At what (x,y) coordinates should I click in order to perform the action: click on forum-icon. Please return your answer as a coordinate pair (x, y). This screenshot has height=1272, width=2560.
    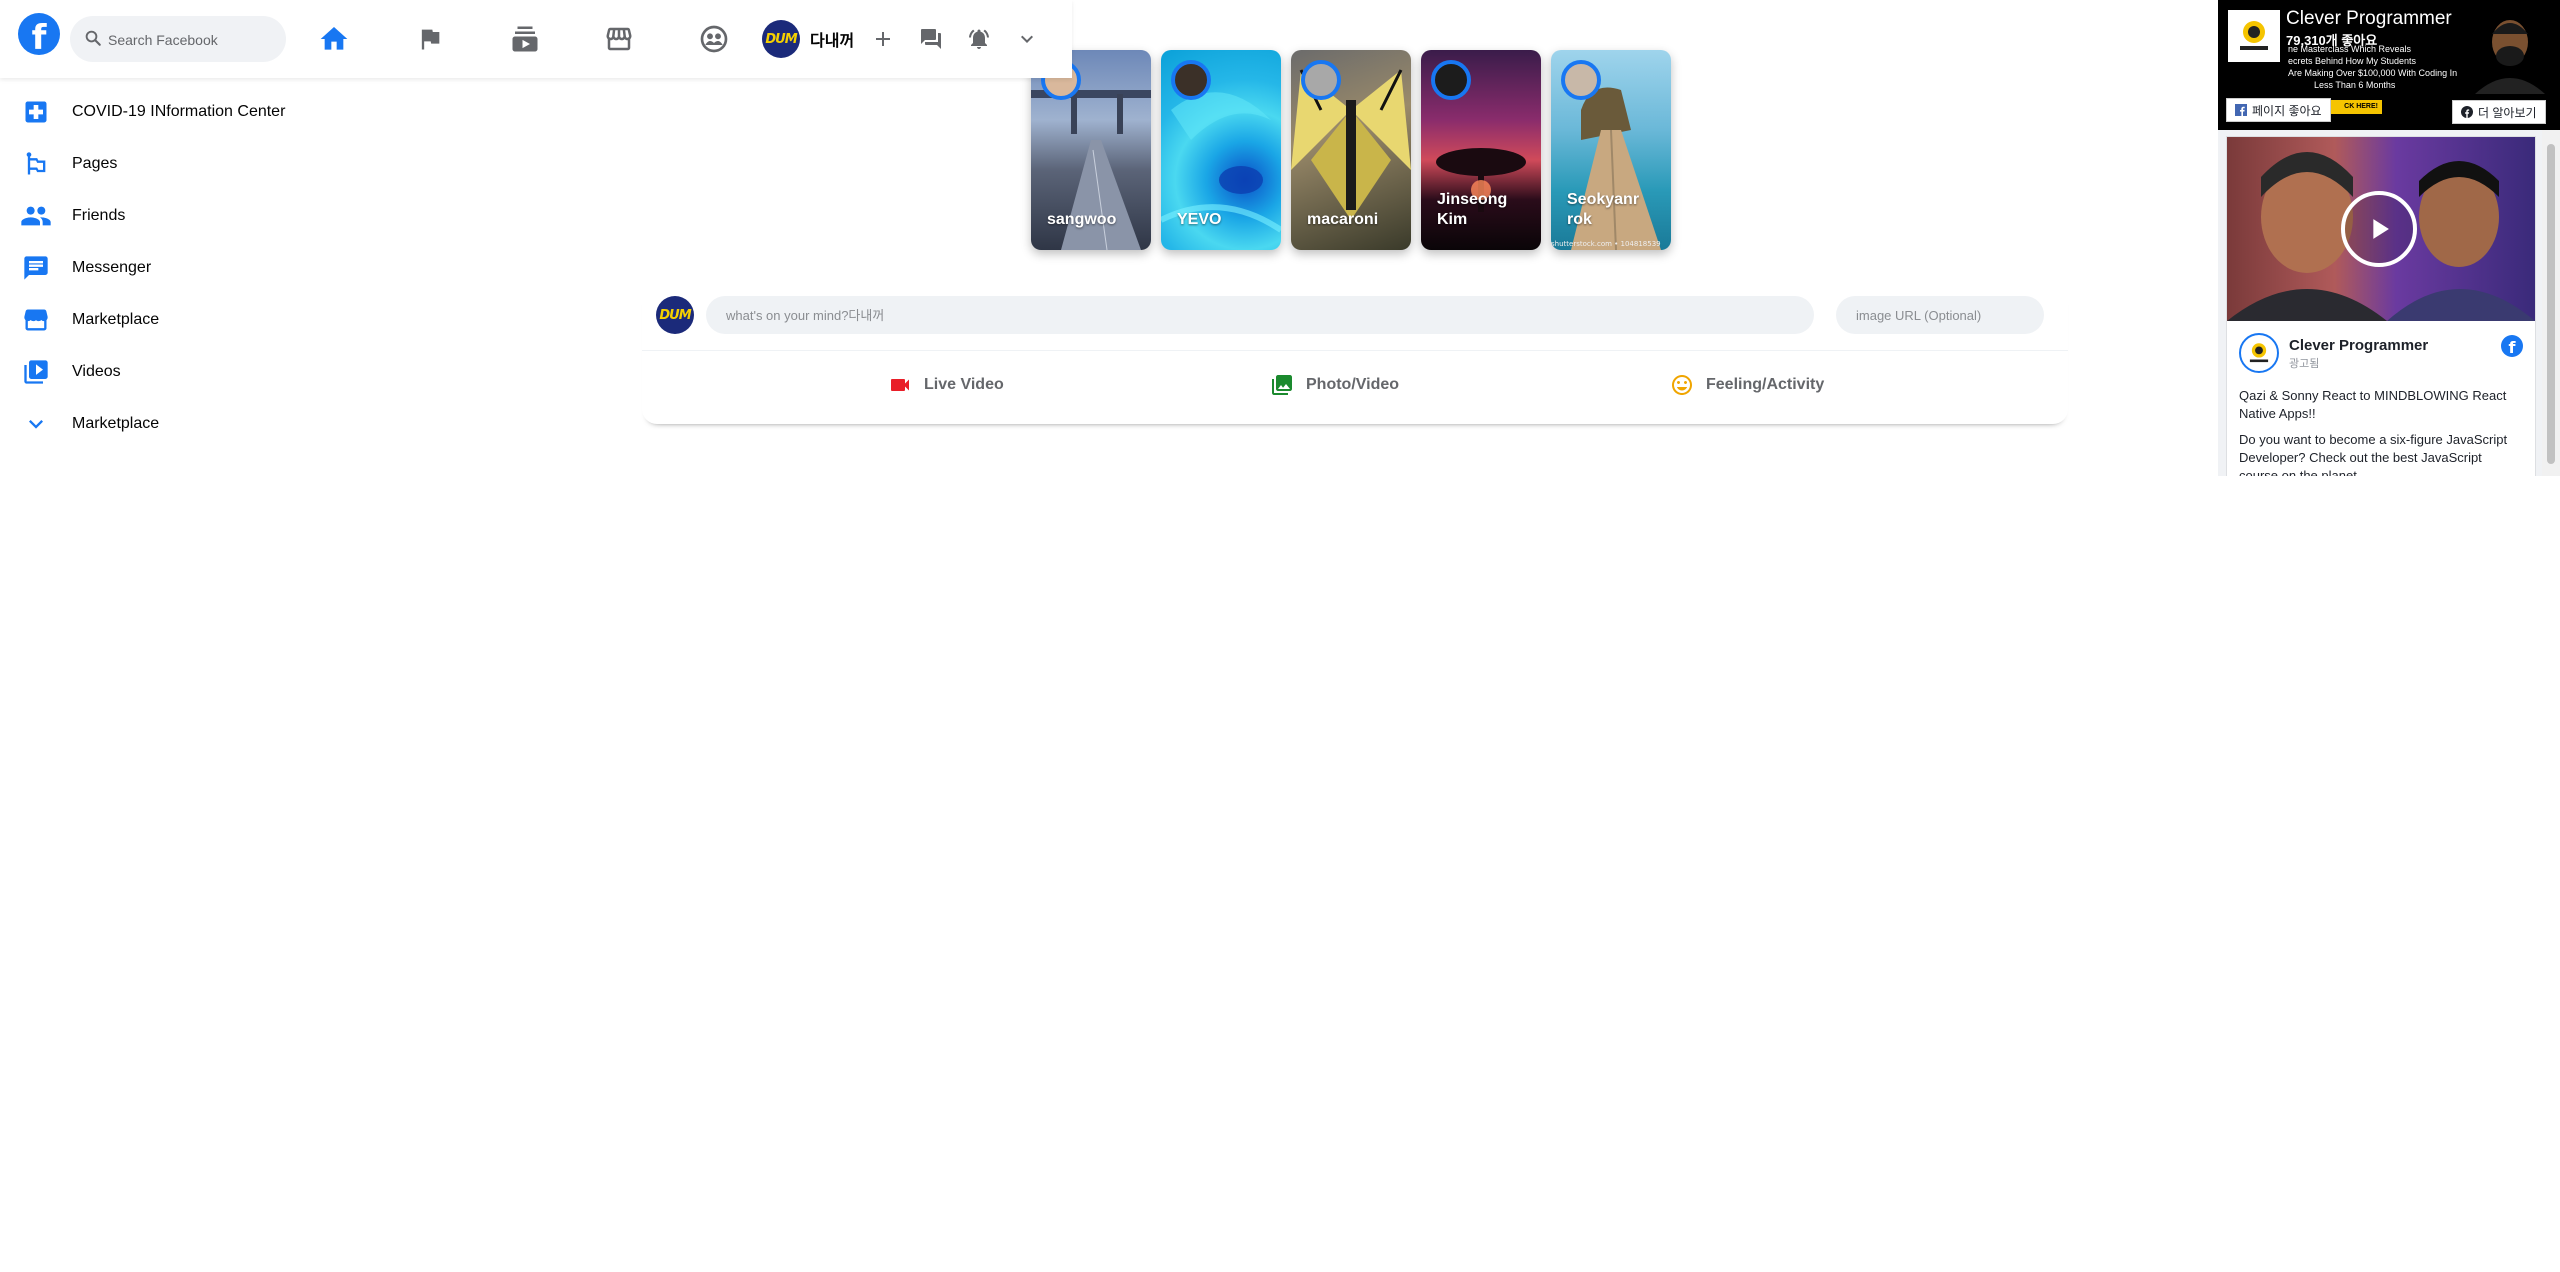
    Looking at the image, I should click on (931, 39).